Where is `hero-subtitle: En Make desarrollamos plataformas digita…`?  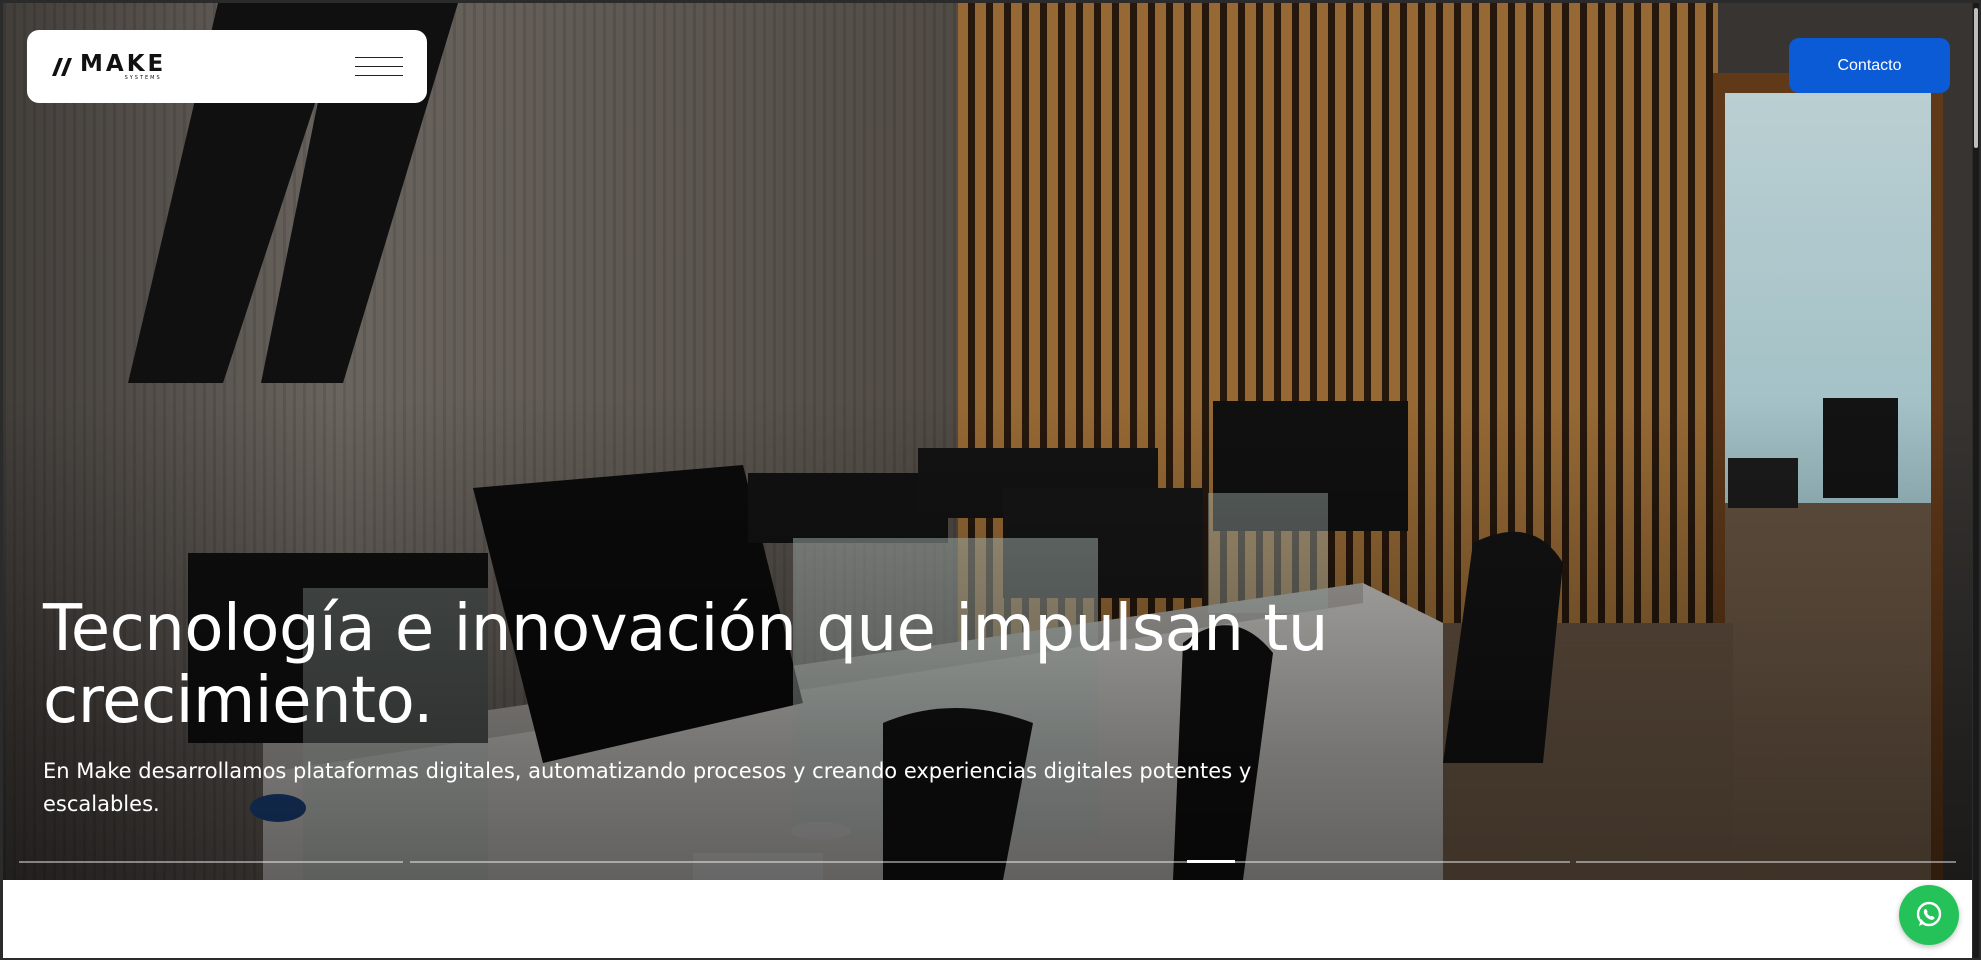 hero-subtitle: En Make desarrollamos plataformas digita… is located at coordinates (647, 787).